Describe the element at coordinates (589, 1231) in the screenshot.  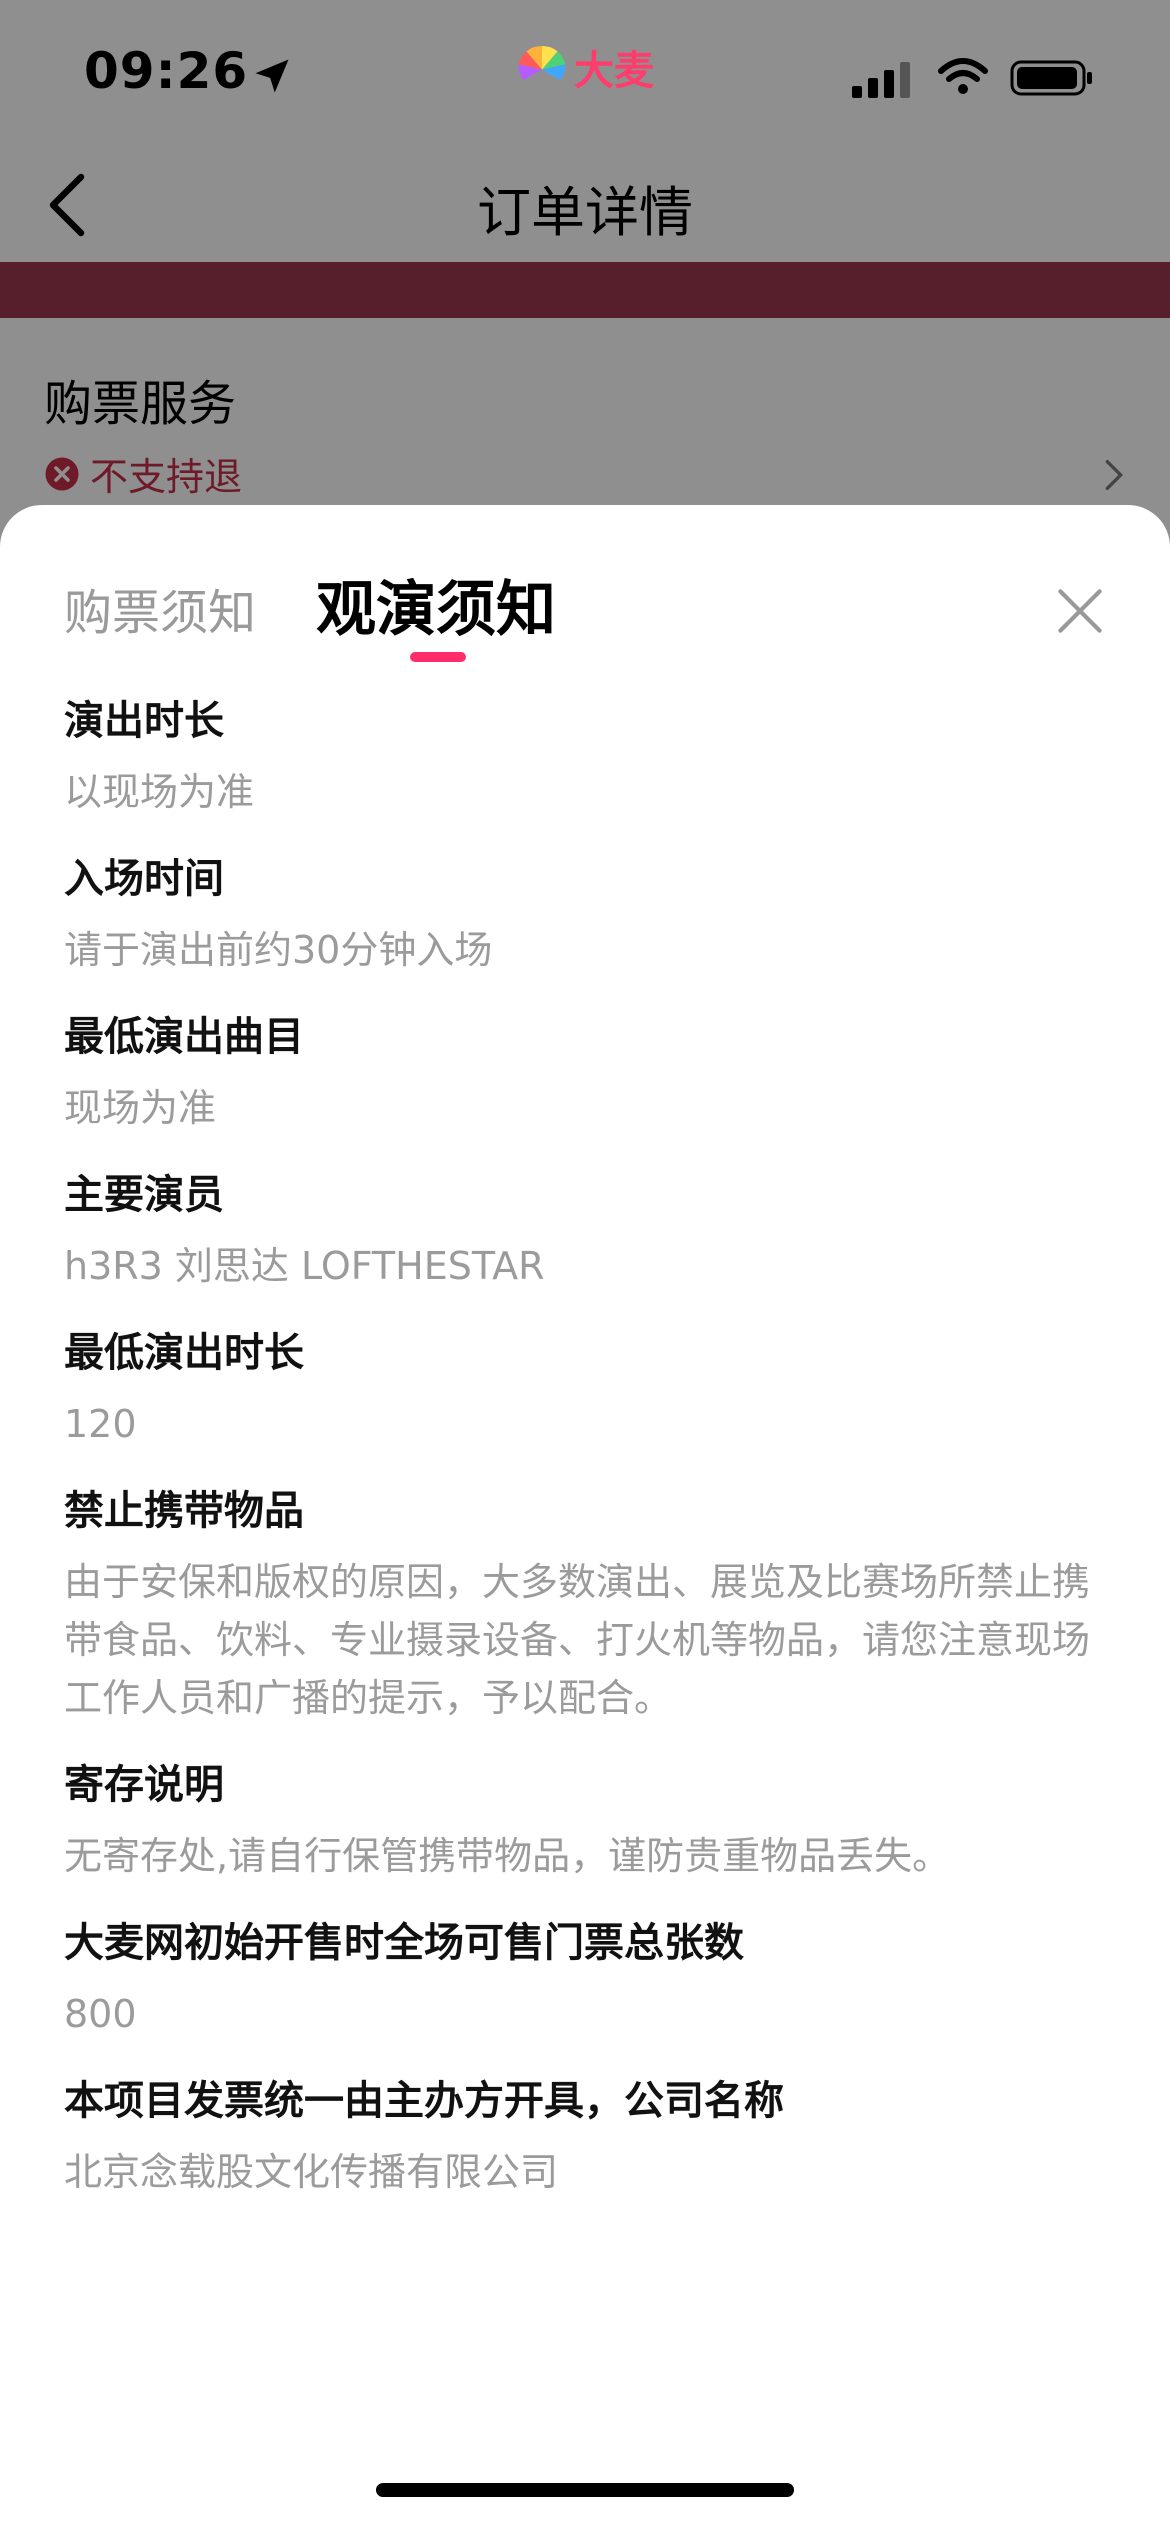
I see `notice-item: 主要演员 h3R3 刘思达 LOFTHESTAR` at that location.